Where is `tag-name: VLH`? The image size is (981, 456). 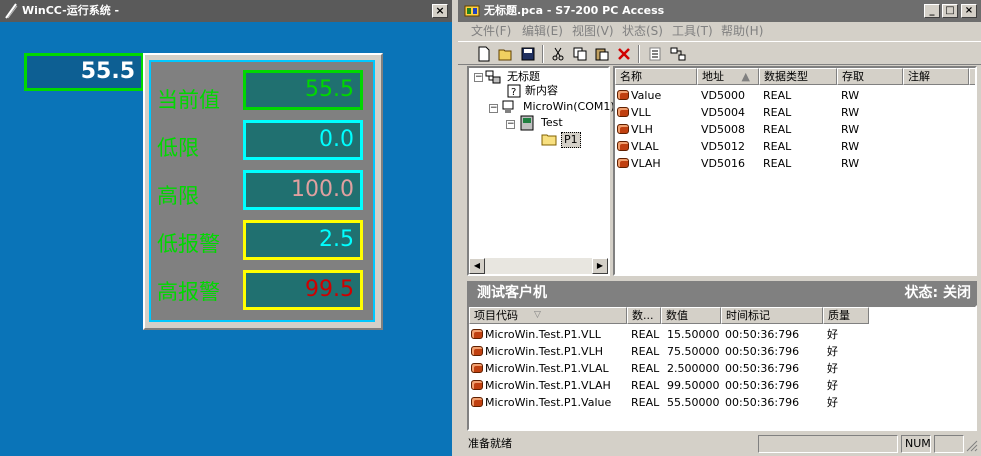 tag-name: VLH is located at coordinates (642, 129).